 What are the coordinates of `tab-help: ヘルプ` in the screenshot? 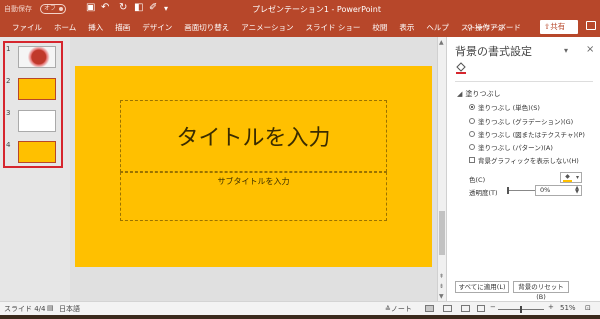 It's located at (437, 27).